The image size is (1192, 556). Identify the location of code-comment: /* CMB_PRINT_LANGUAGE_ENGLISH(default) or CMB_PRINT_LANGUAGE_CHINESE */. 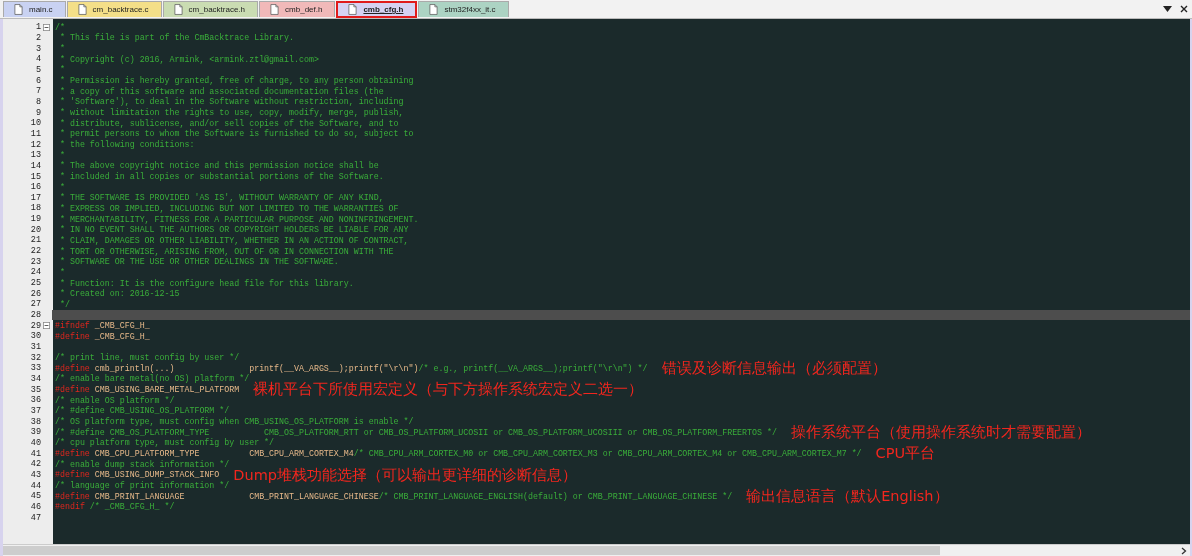
(555, 496).